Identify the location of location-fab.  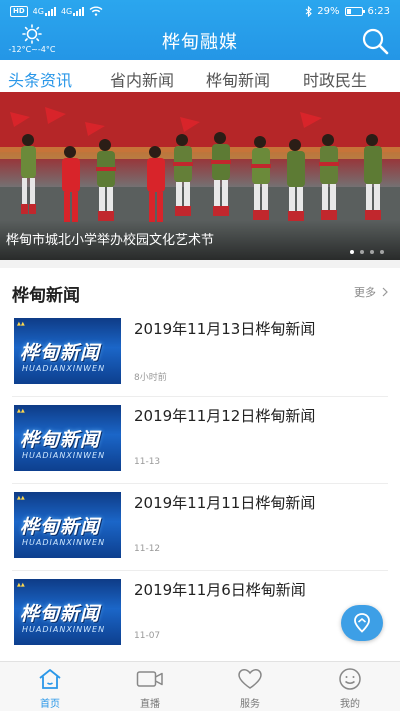
(362, 623).